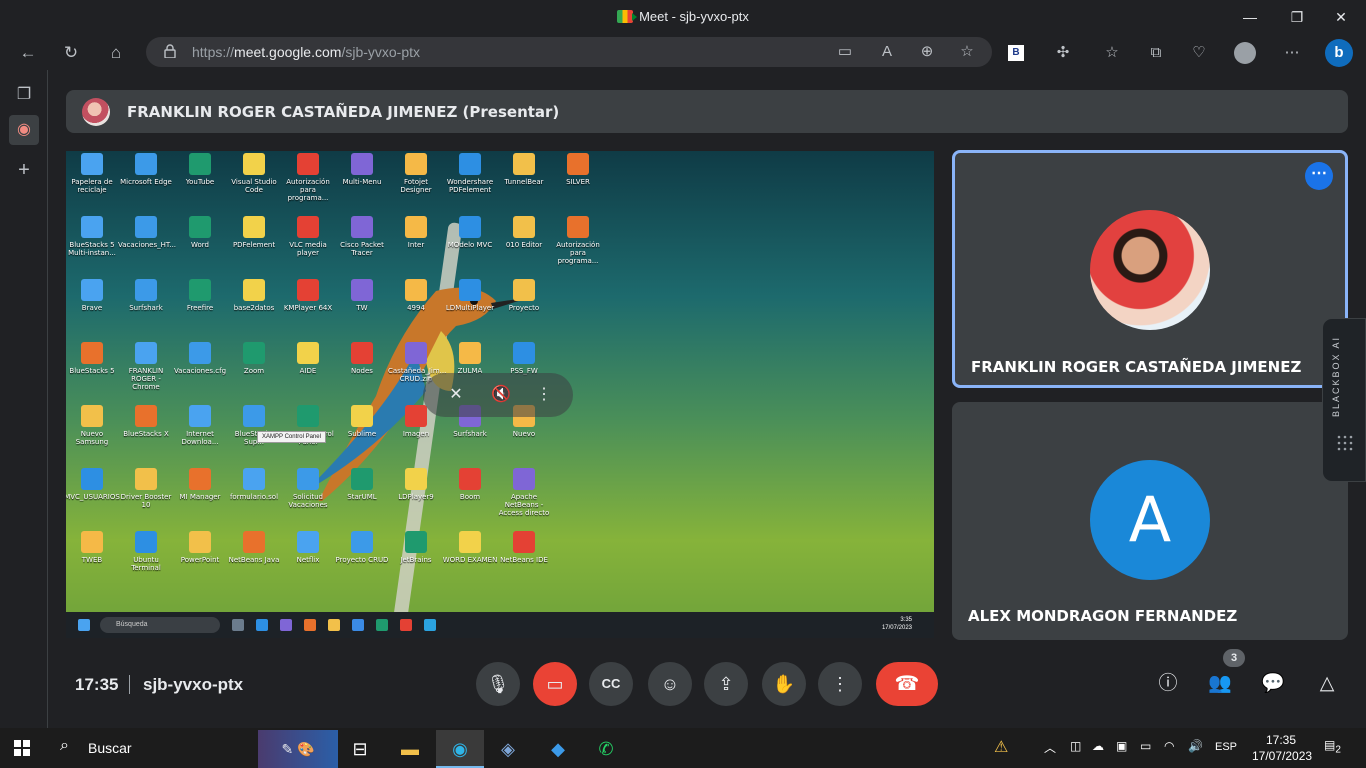 The width and height of the screenshot is (1366, 768). I want to click on tray-app-icon: ◫, so click(1075, 746).